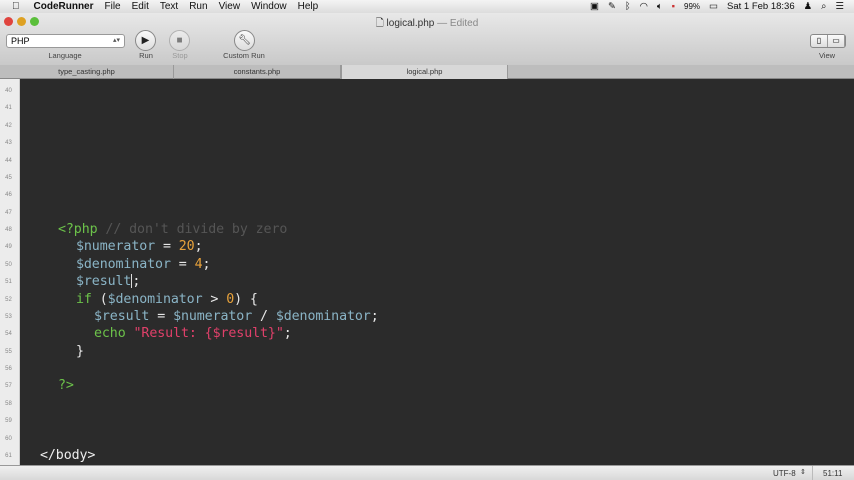 This screenshot has width=854, height=480. What do you see at coordinates (87, 72) in the screenshot?
I see `tab-type-casting: type_casting.php` at bounding box center [87, 72].